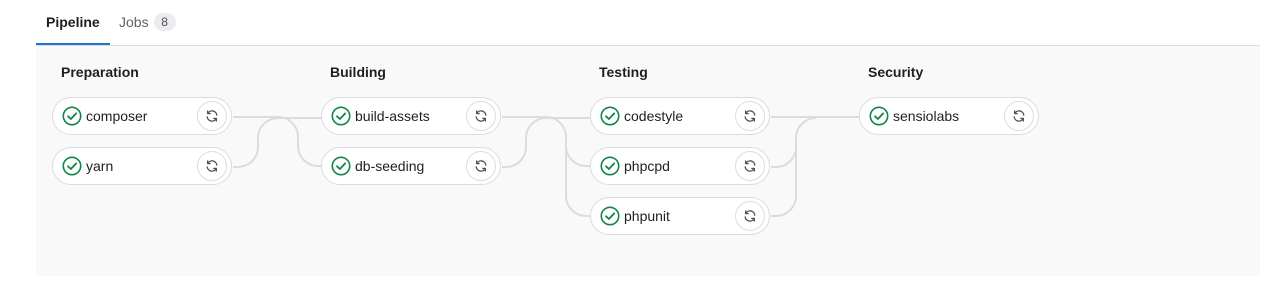  Describe the element at coordinates (680, 216) in the screenshot. I see `job-phpunit: phpunit` at that location.